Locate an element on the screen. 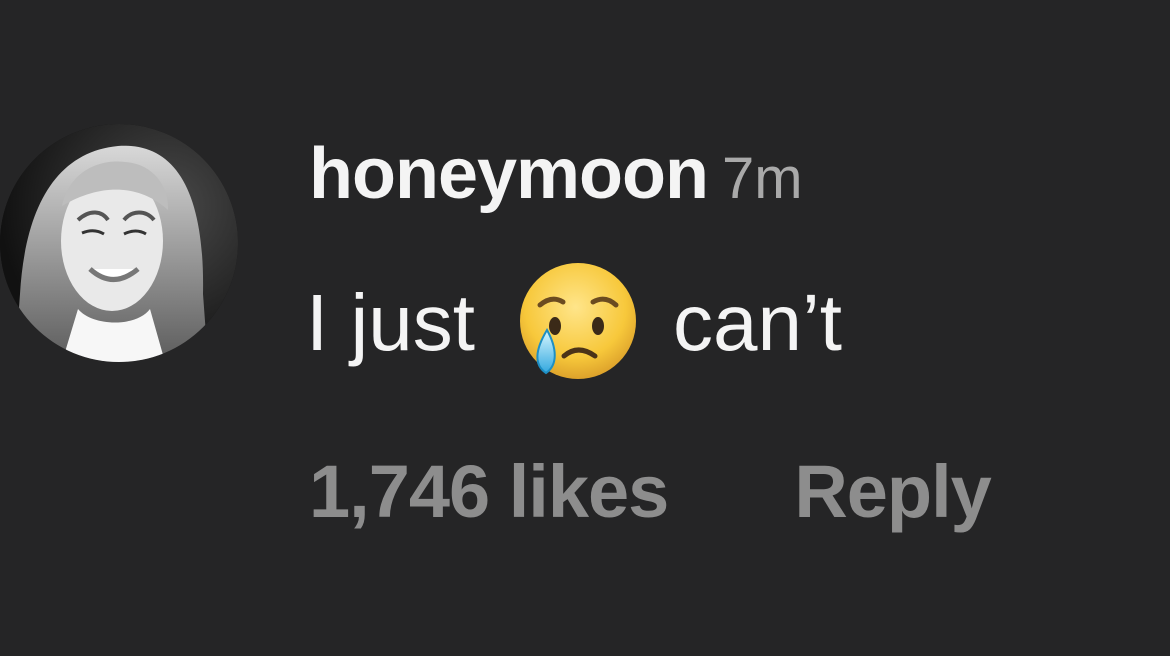  username: honeymoon is located at coordinates (509, 174).